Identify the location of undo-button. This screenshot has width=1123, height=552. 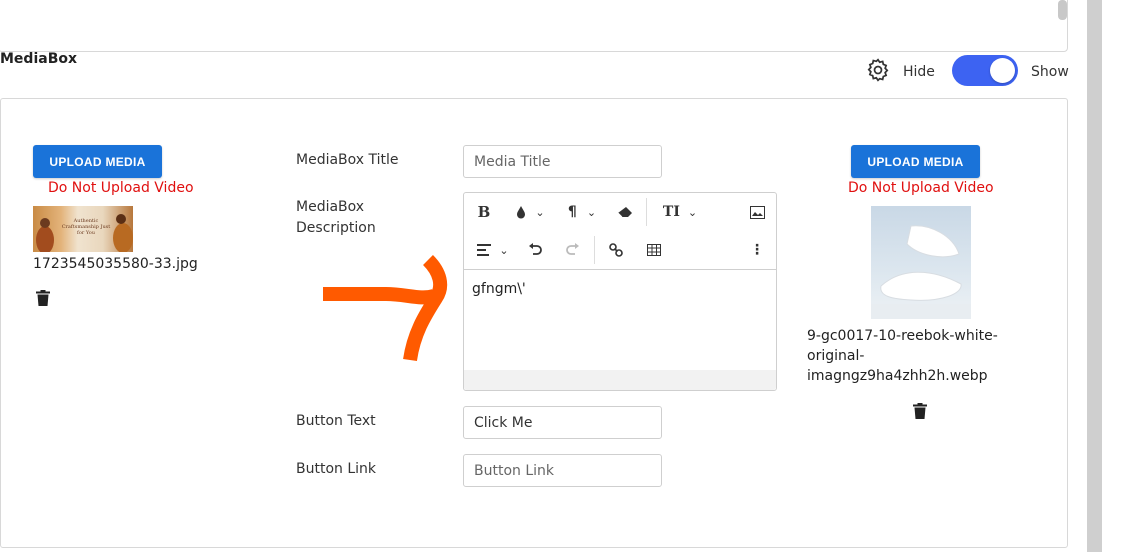
(535, 250).